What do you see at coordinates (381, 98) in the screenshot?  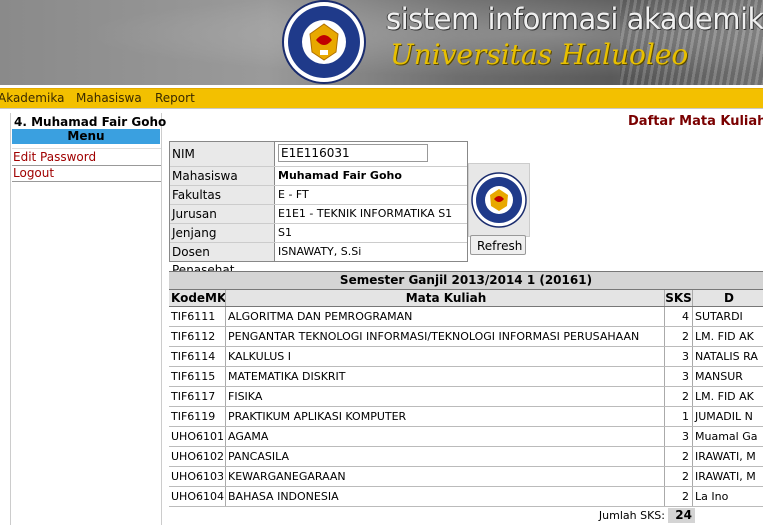 I see `top-nav: Akademika Mahasiswa Report` at bounding box center [381, 98].